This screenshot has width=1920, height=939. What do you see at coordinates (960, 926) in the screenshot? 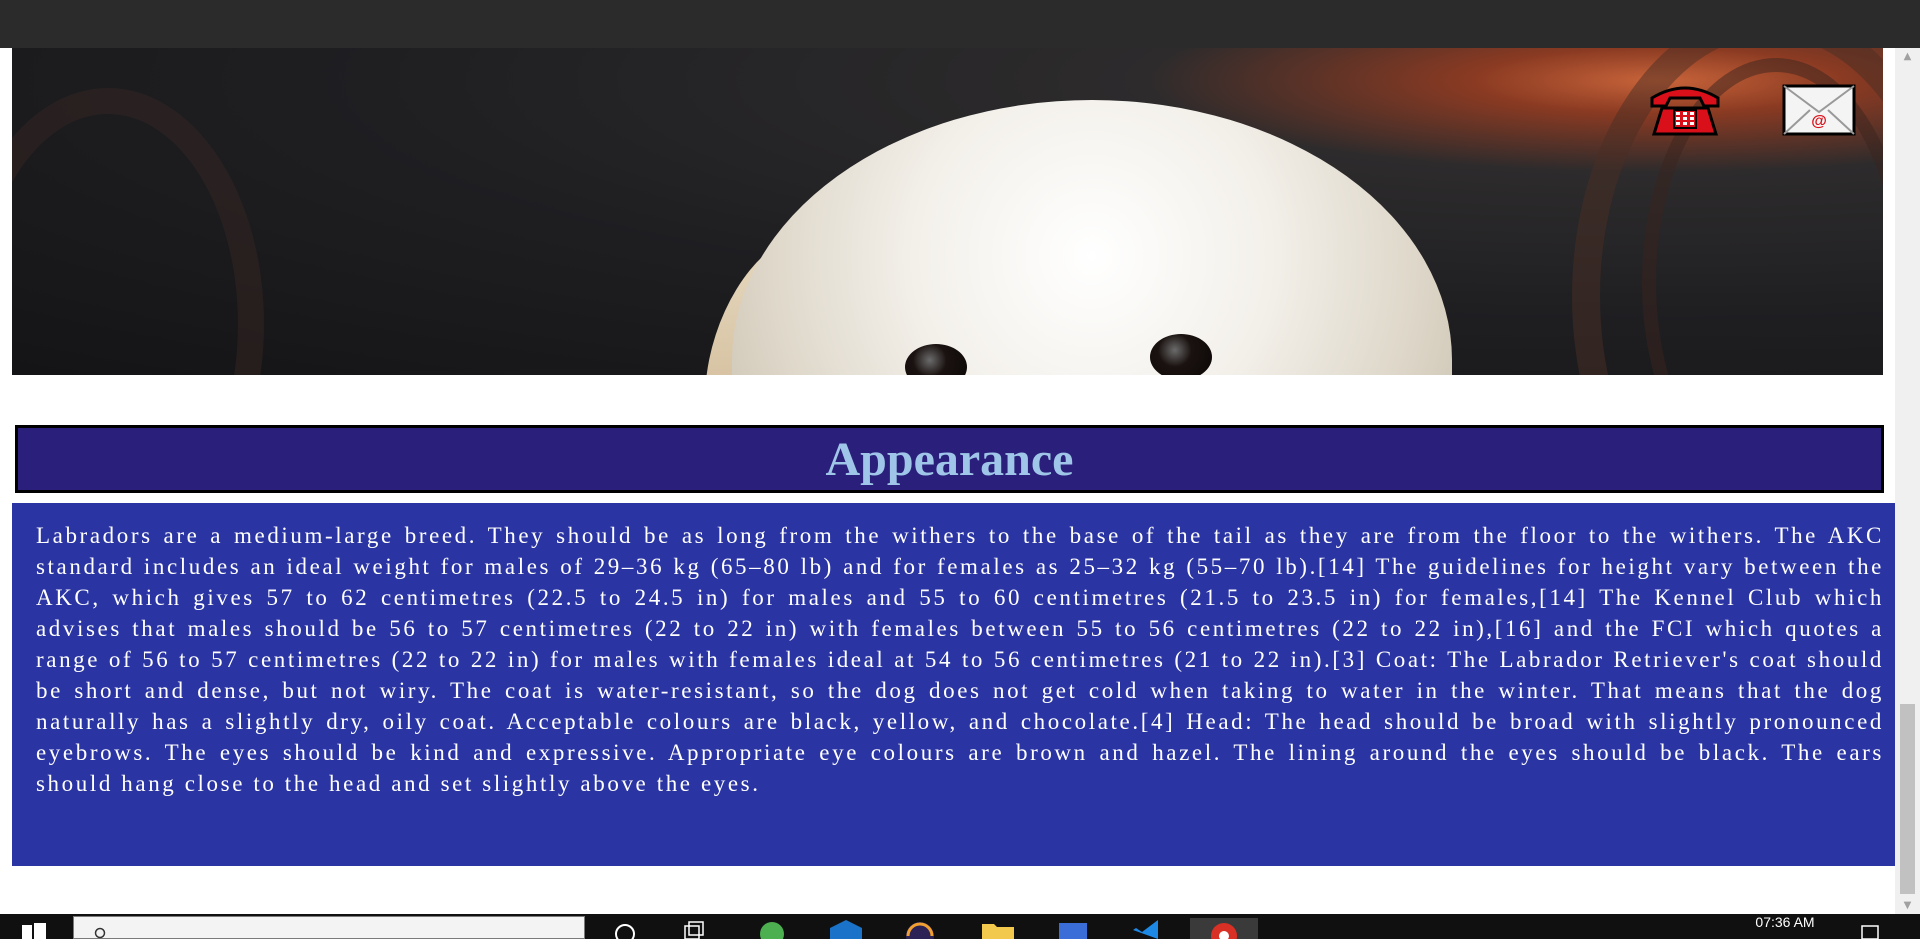
I see `windows-taskbar: 07:36 AM` at bounding box center [960, 926].